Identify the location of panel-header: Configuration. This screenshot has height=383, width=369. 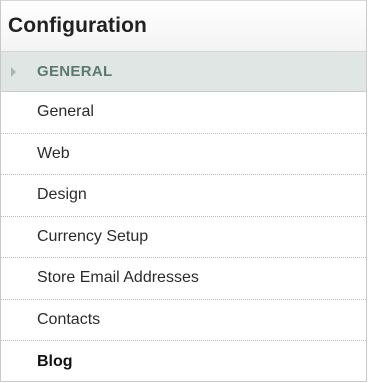
(183, 26).